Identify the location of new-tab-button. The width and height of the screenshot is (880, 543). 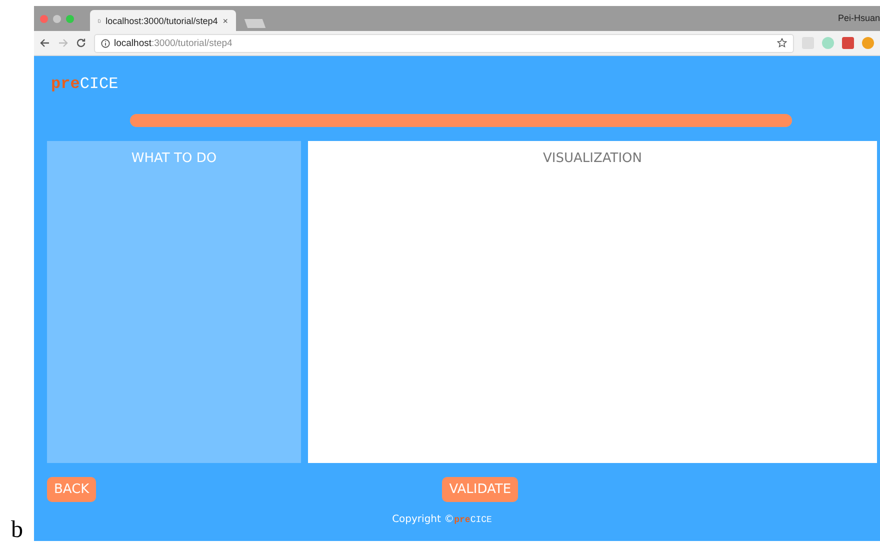
(255, 23).